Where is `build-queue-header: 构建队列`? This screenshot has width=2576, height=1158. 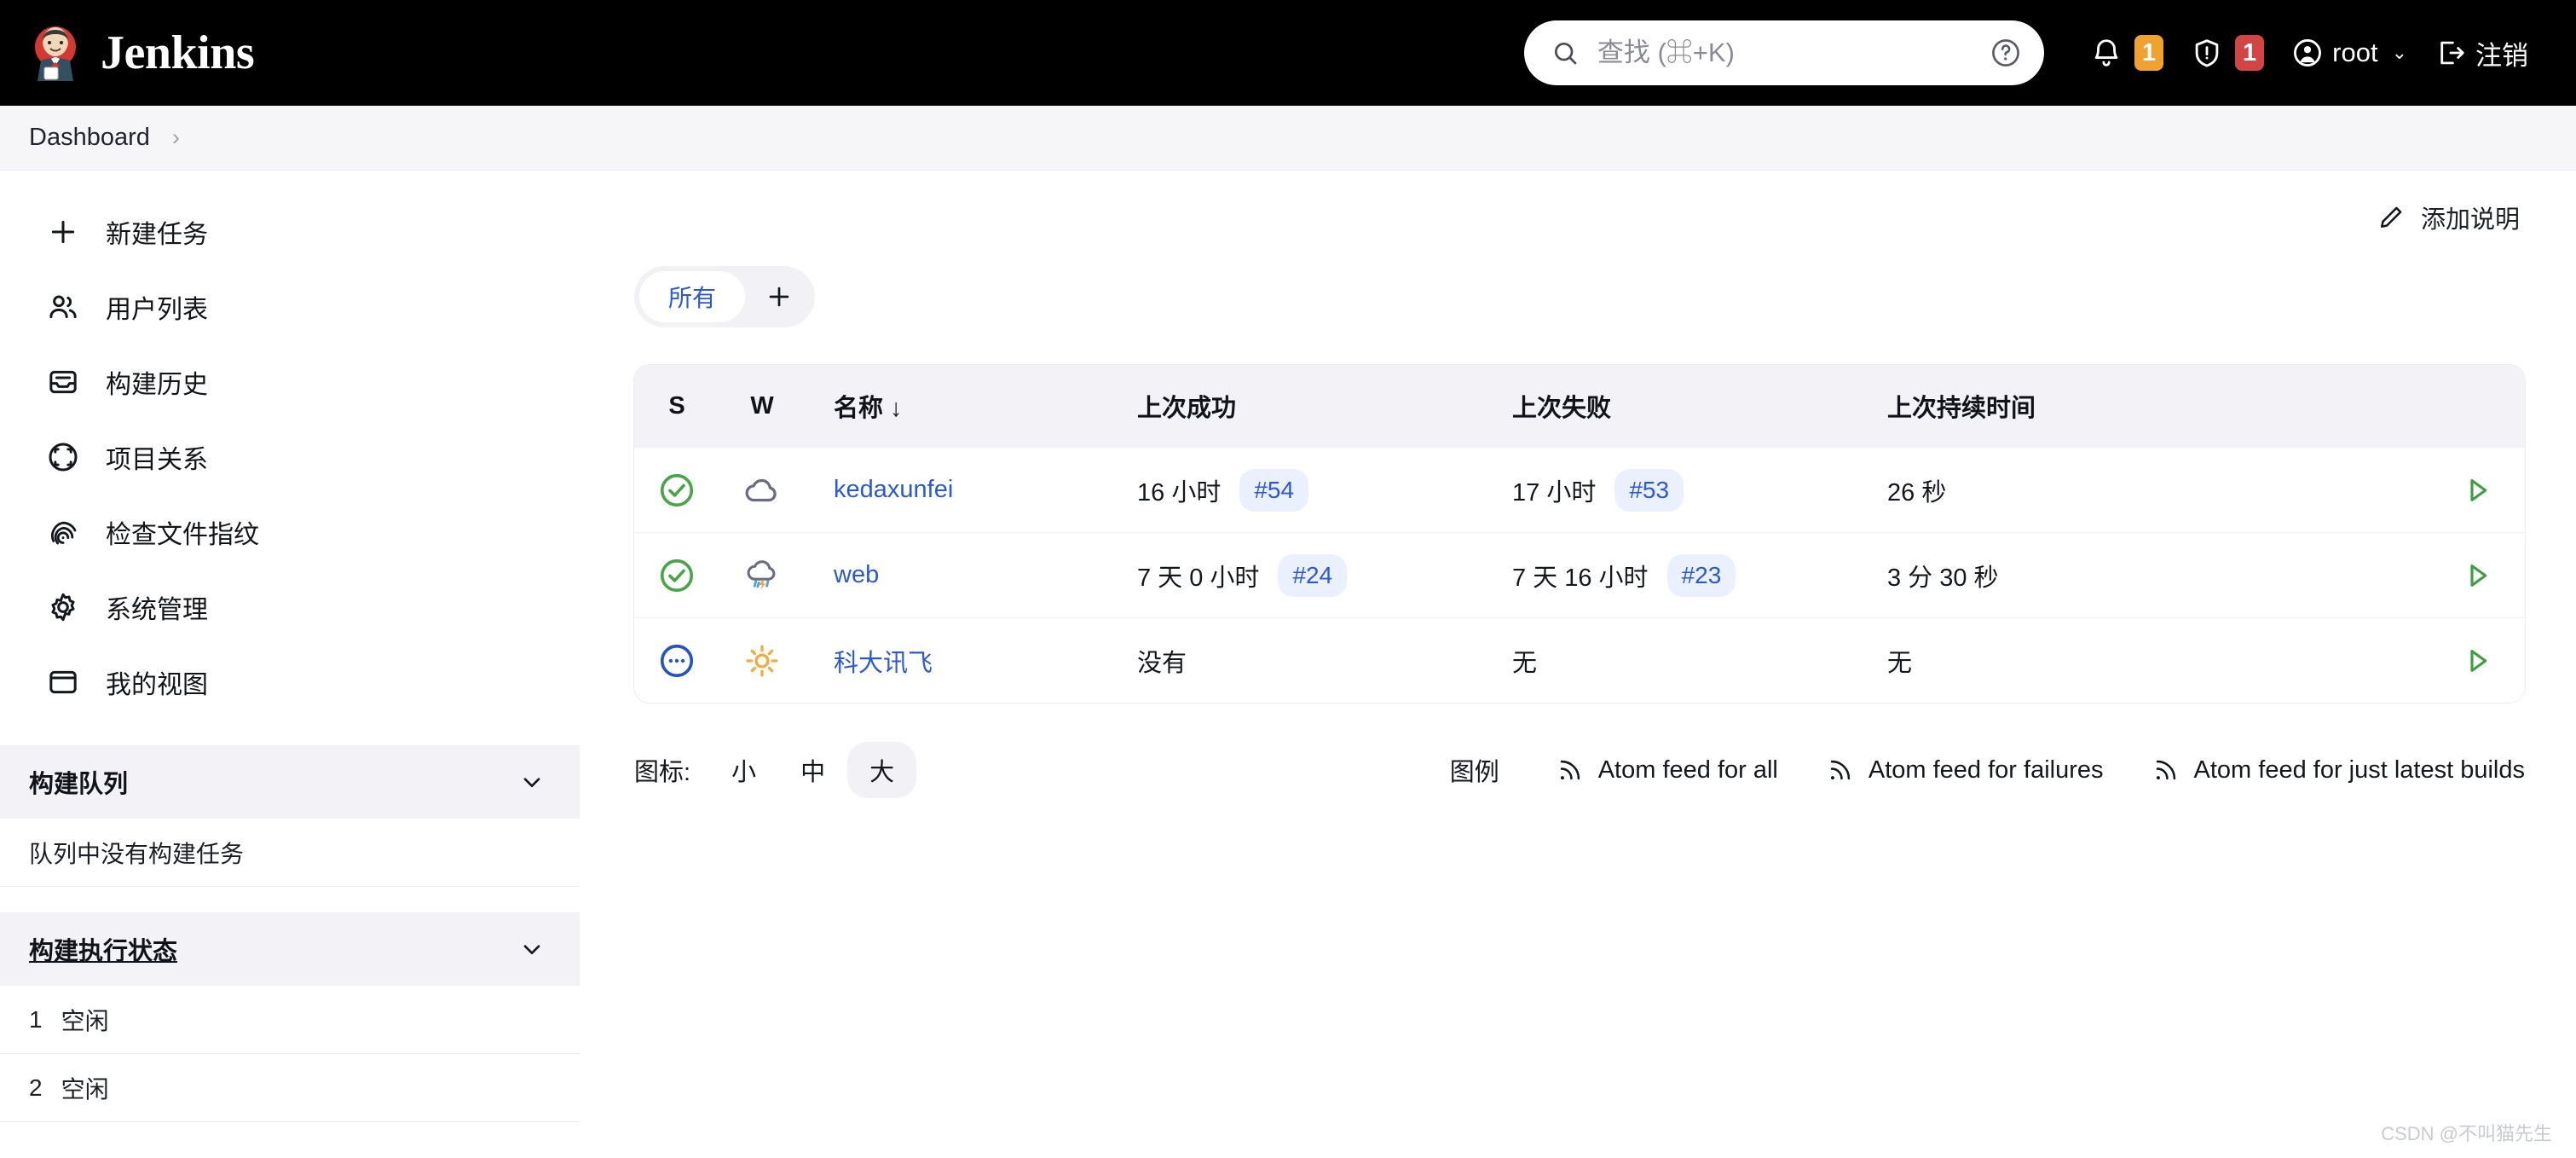
build-queue-header: 构建队列 is located at coordinates (290, 782).